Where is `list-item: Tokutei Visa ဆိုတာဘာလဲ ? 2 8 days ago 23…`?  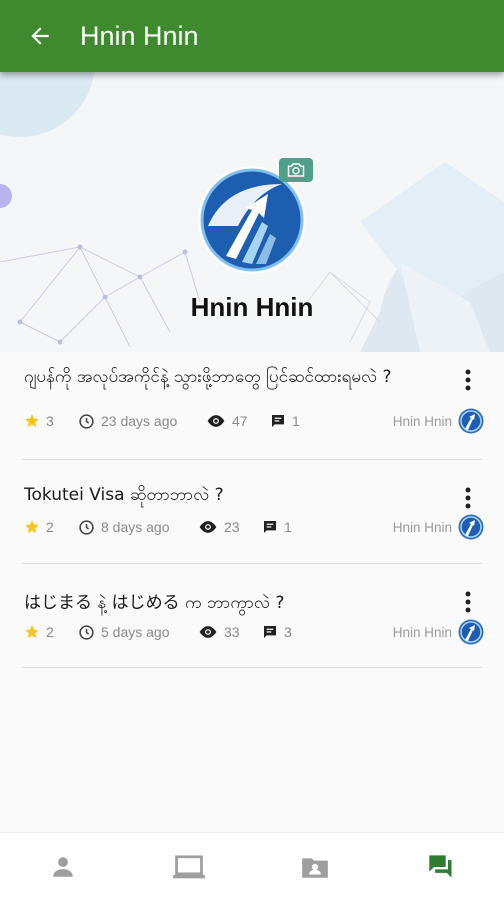
list-item: Tokutei Visa ဆိုတာဘာလဲ ? 2 8 days ago 23… is located at coordinates (252, 512).